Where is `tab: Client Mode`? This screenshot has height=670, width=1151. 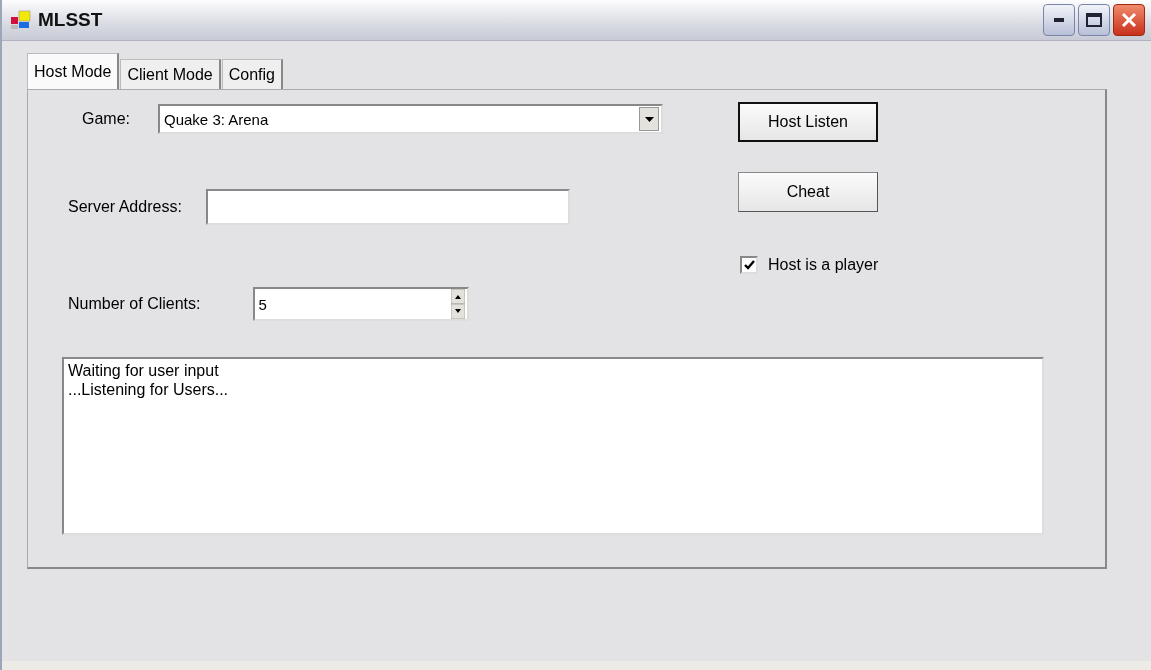
tab: Client Mode is located at coordinates (170, 74).